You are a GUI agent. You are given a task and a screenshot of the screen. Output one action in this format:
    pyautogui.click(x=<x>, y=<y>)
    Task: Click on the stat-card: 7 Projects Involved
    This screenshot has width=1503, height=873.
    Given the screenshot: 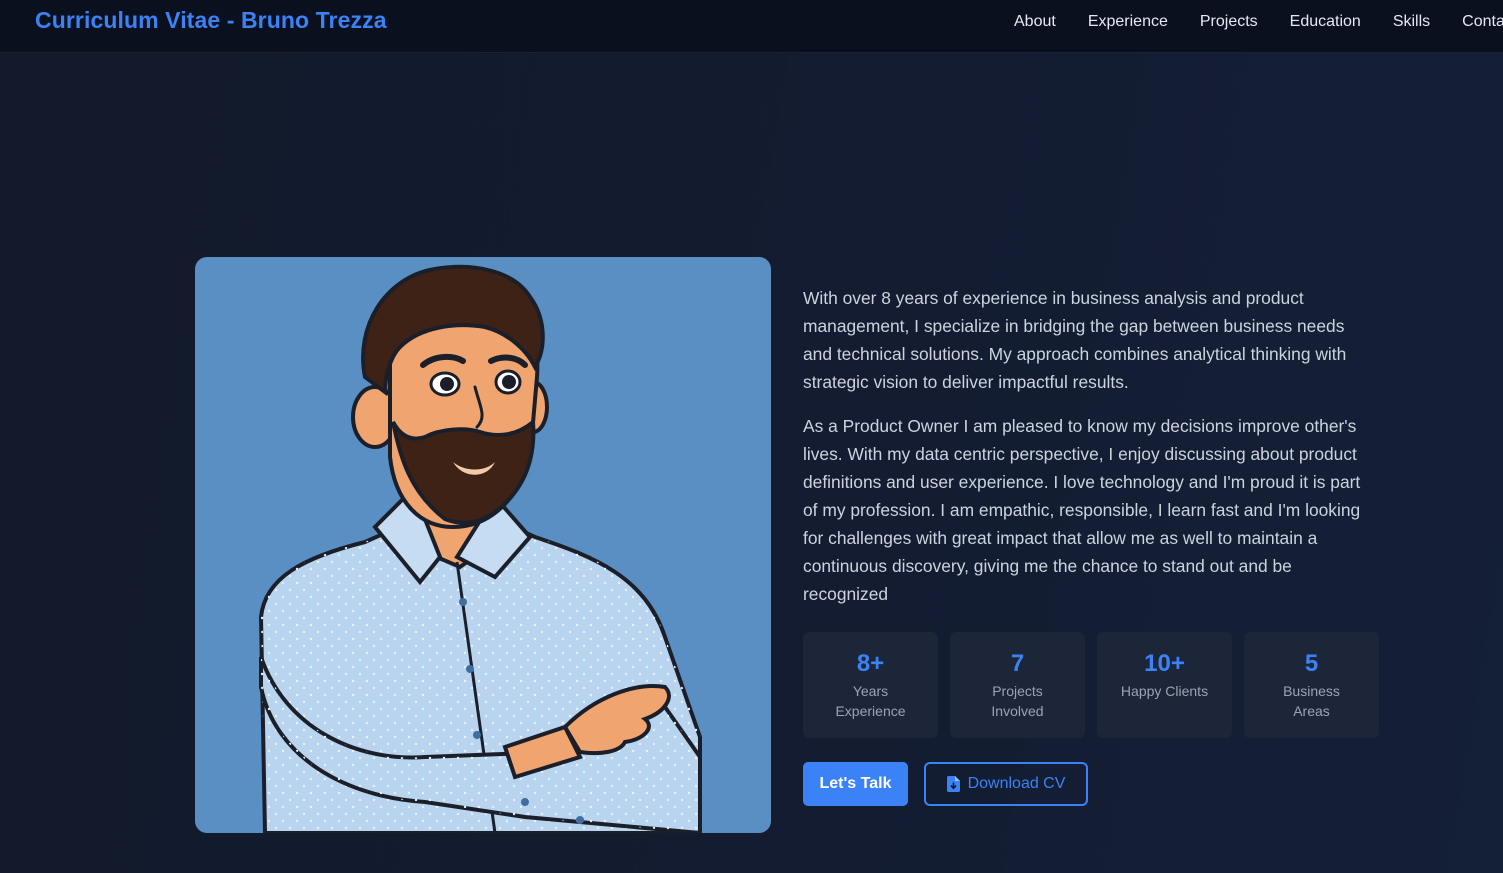 What is the action you would take?
    pyautogui.click(x=1017, y=685)
    